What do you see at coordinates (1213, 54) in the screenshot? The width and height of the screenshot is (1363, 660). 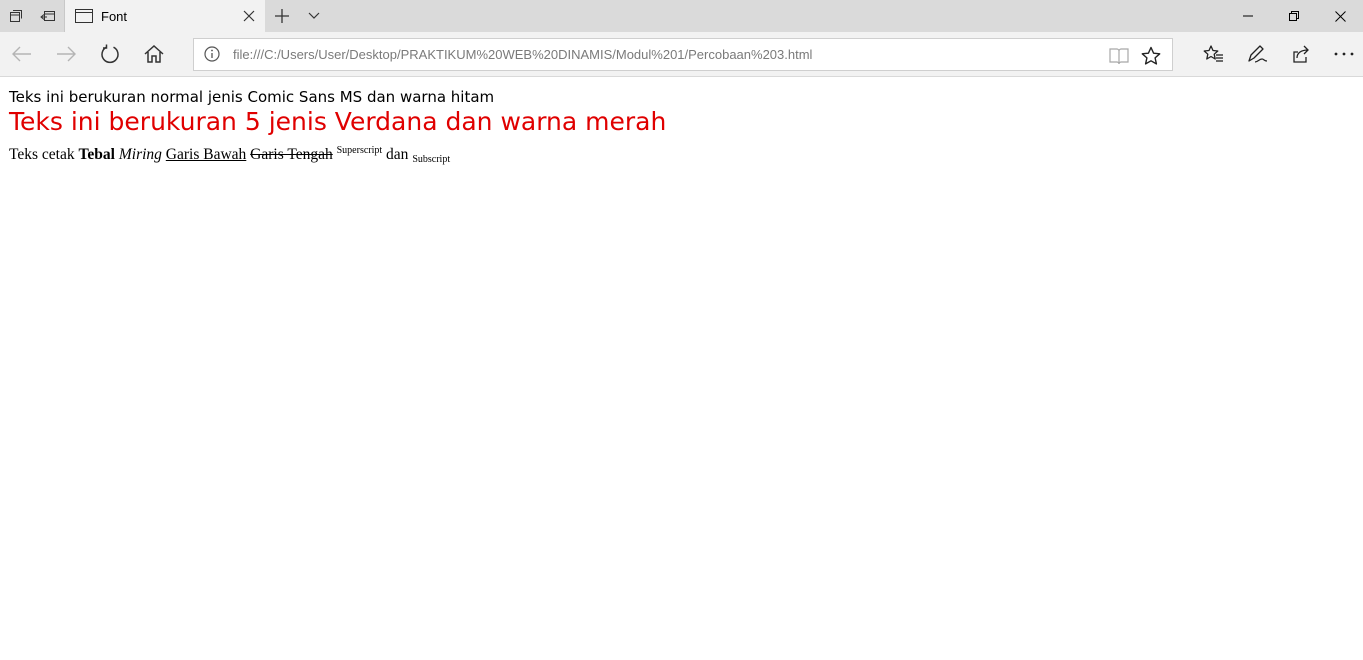 I see `favorites-hub-icon` at bounding box center [1213, 54].